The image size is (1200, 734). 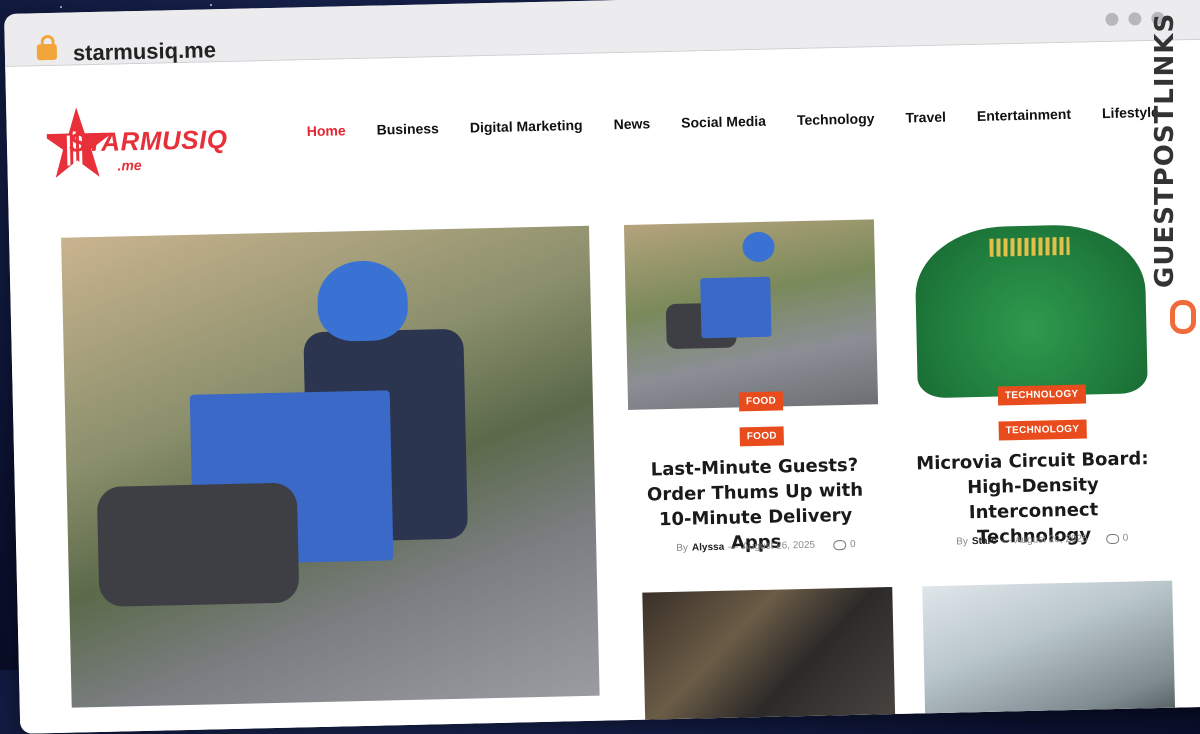 I want to click on delivery-box-shape, so click(x=736, y=307).